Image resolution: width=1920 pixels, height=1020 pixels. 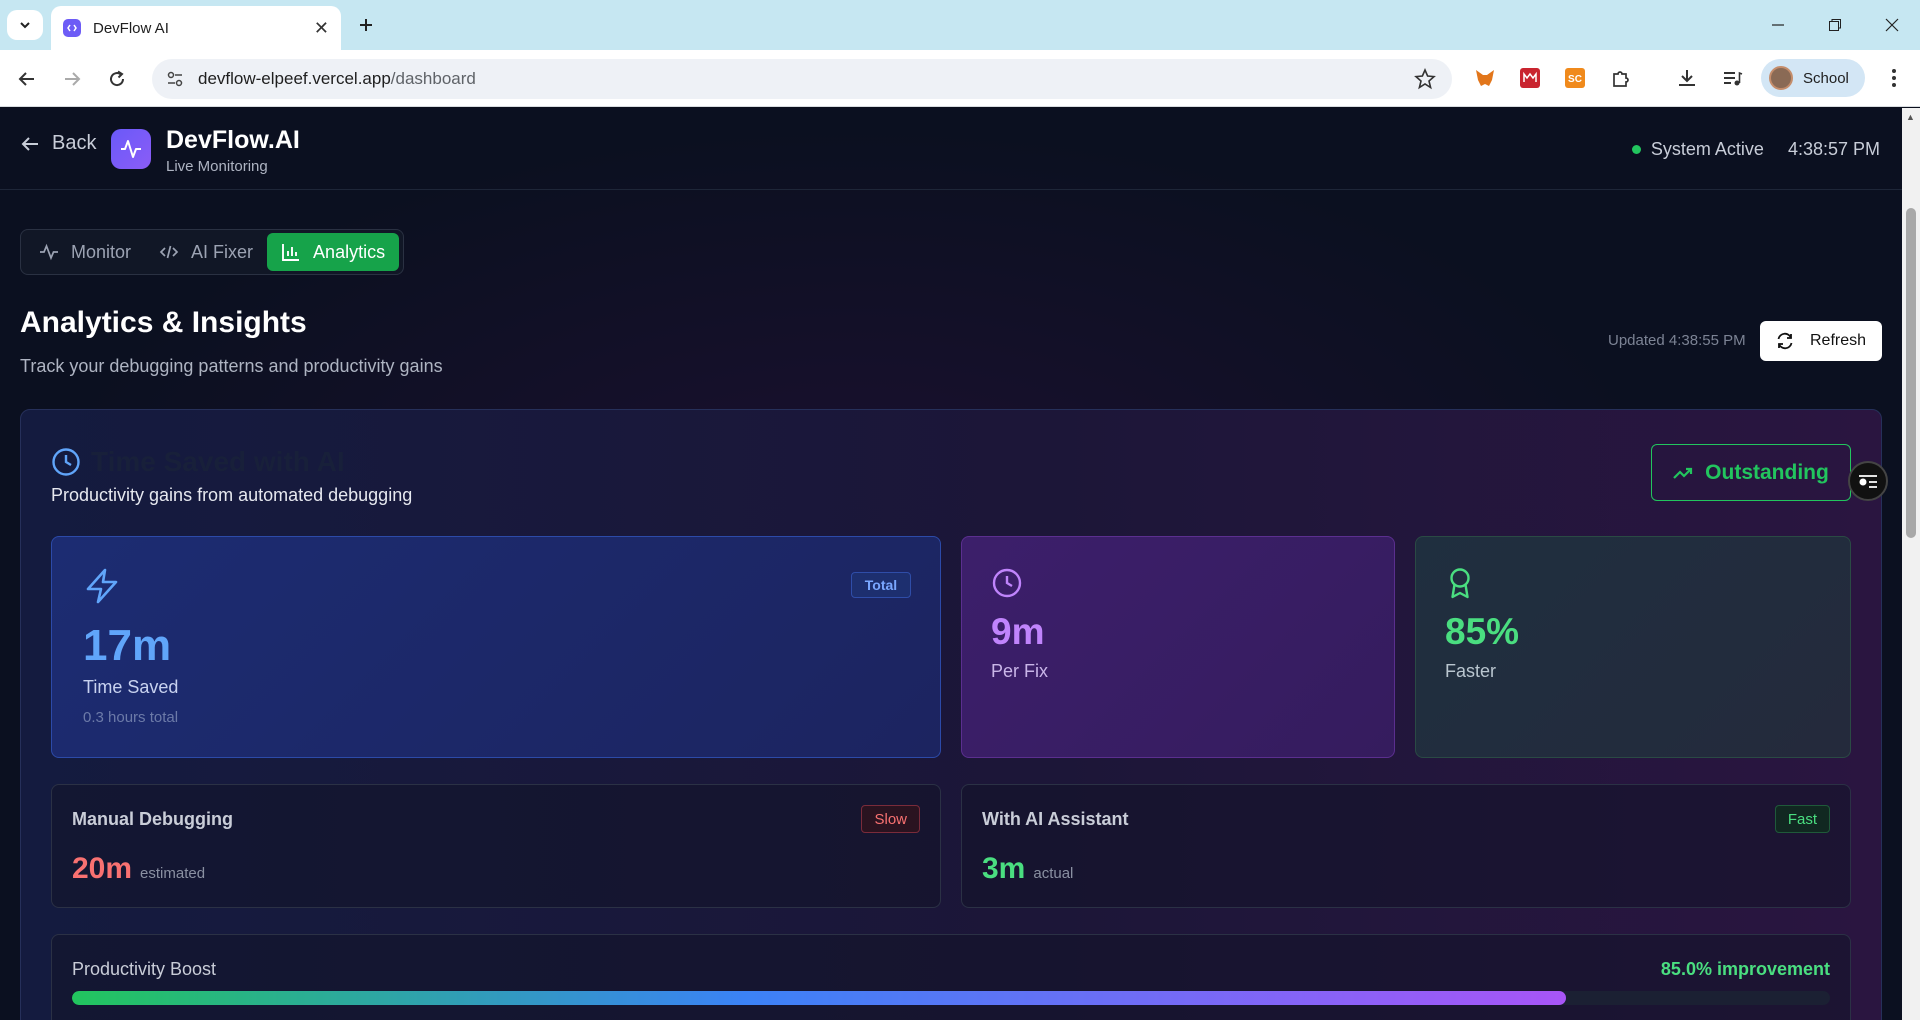 What do you see at coordinates (321, 28) in the screenshot?
I see `close-tab-icon: ✕` at bounding box center [321, 28].